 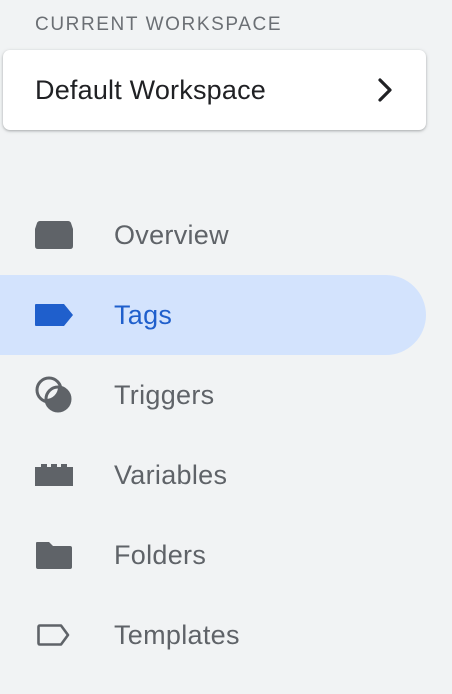 I want to click on sidebar-item-triggers: Triggers, so click(x=213, y=395).